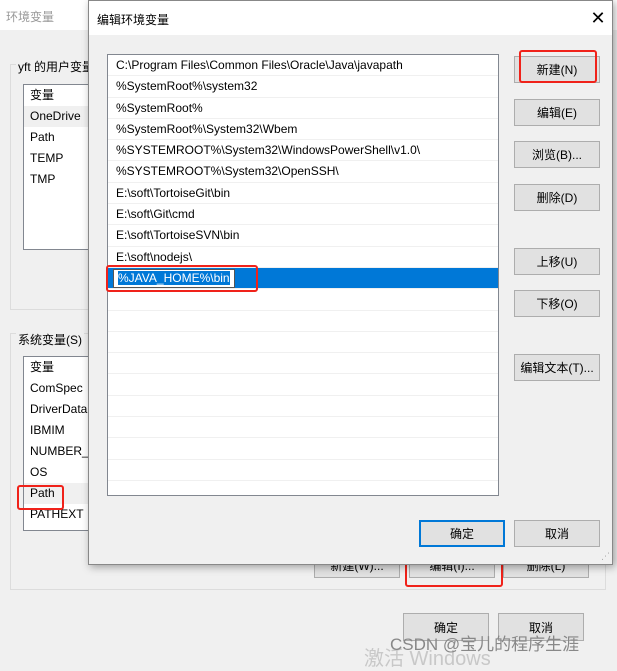 This screenshot has height=671, width=617. I want to click on move-up-button: 上移(U), so click(557, 261).